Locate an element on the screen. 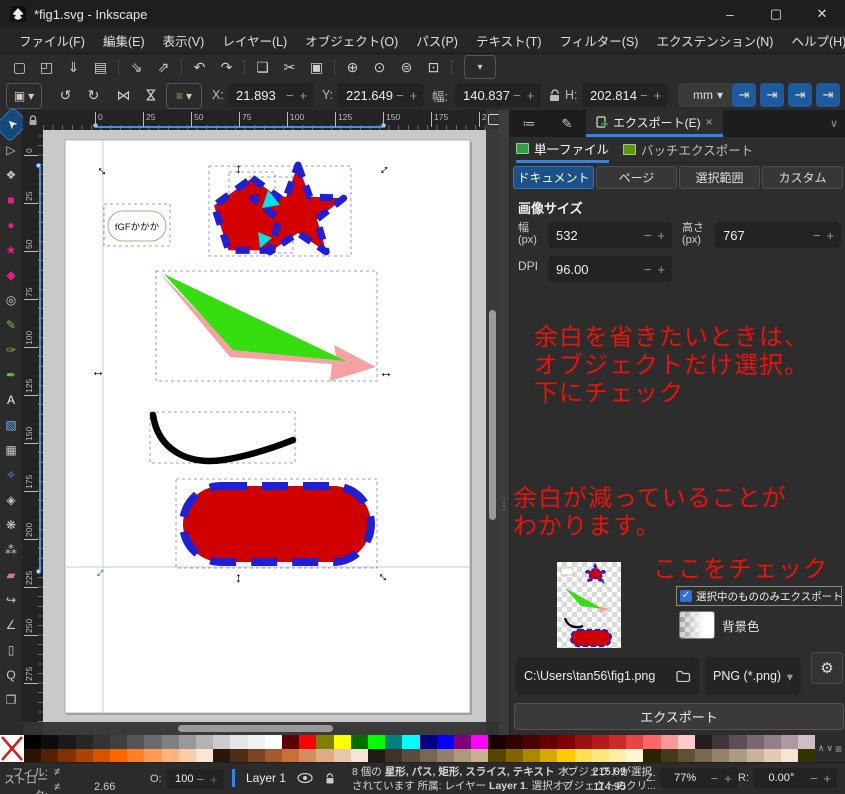  tab-export: エクスポート(E) × is located at coordinates (654, 123).